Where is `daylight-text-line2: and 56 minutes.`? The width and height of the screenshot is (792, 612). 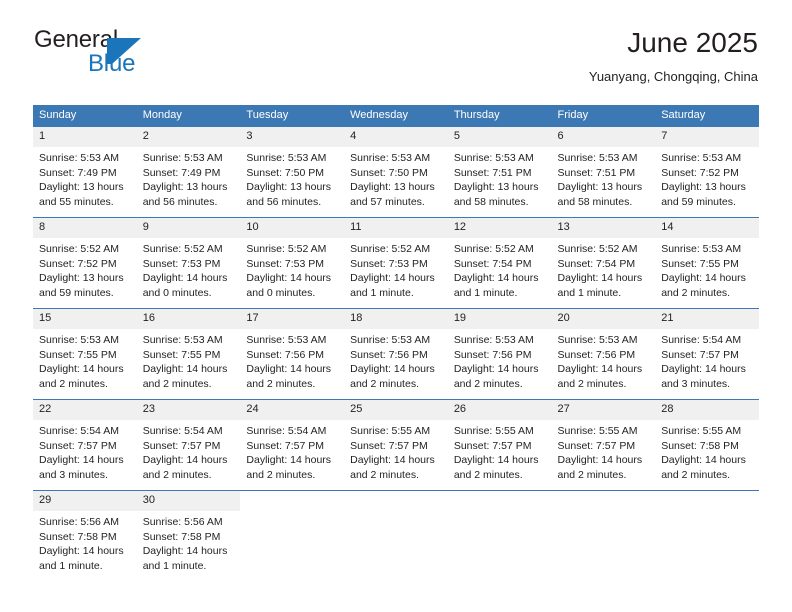
daylight-text-line2: and 56 minutes. is located at coordinates (180, 201).